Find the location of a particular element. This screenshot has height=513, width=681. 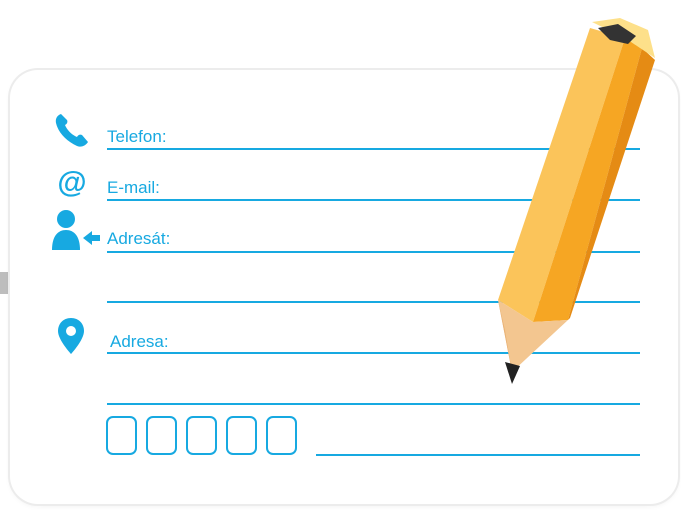

email-label: E-mail: is located at coordinates (133, 187).